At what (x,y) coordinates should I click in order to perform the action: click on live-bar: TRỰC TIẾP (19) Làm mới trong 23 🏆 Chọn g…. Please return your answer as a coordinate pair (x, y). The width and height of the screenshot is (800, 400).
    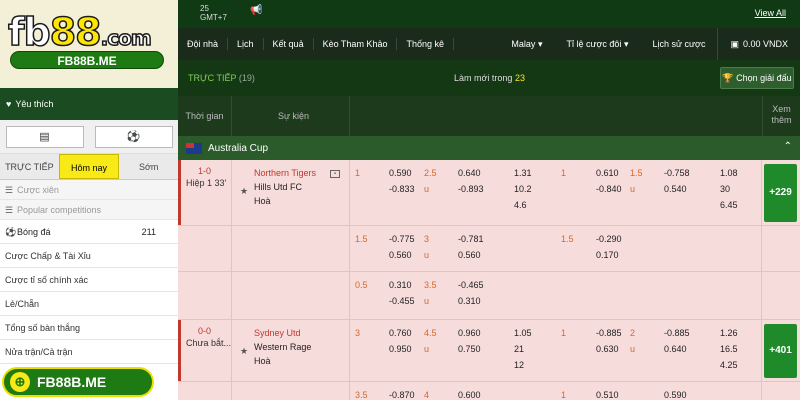
    Looking at the image, I should click on (489, 78).